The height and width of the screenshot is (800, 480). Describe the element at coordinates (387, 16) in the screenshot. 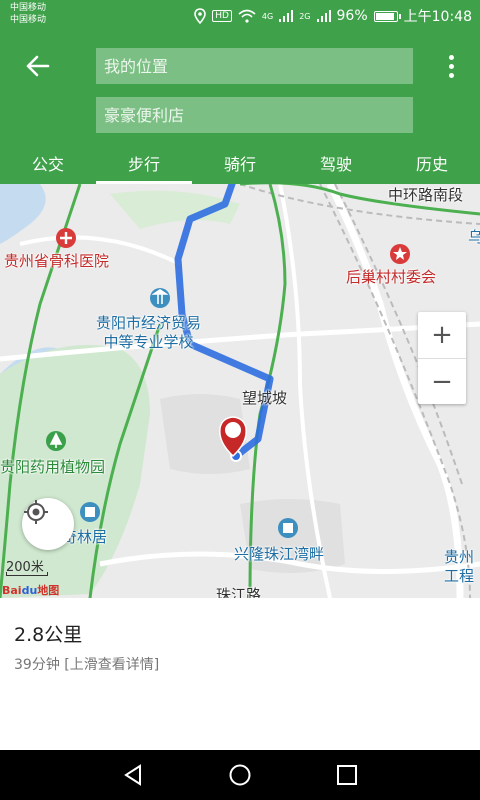

I see `battery-icon` at that location.